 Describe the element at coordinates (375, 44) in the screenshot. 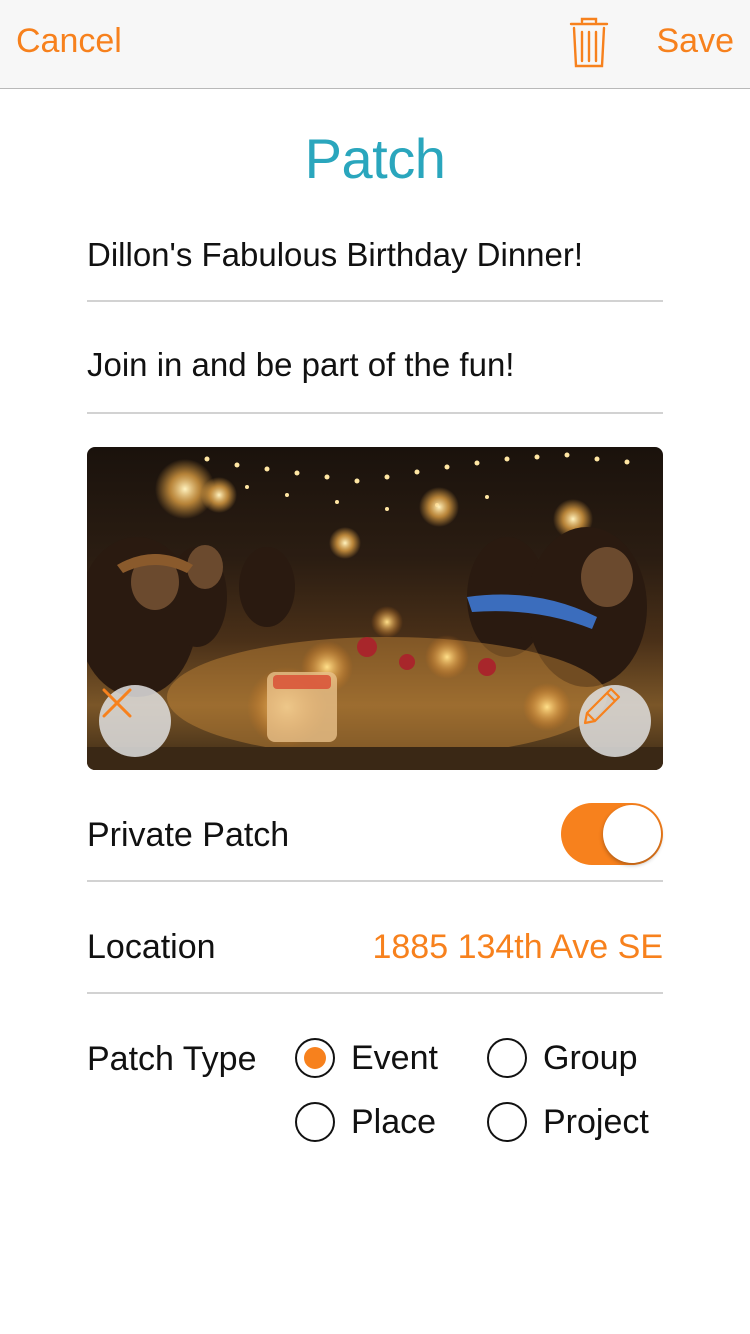

I see `navigation-bar: Cancel Save` at that location.